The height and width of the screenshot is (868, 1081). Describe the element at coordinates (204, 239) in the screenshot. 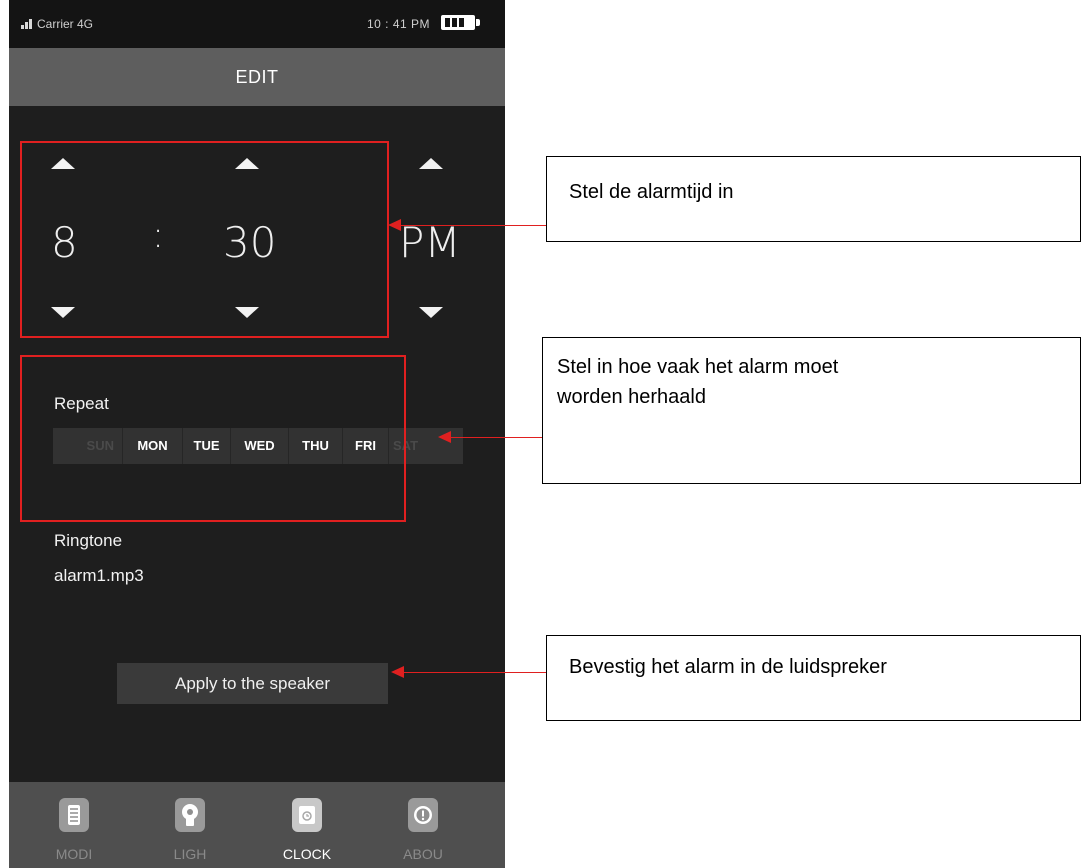

I see `time-highlight-box` at that location.